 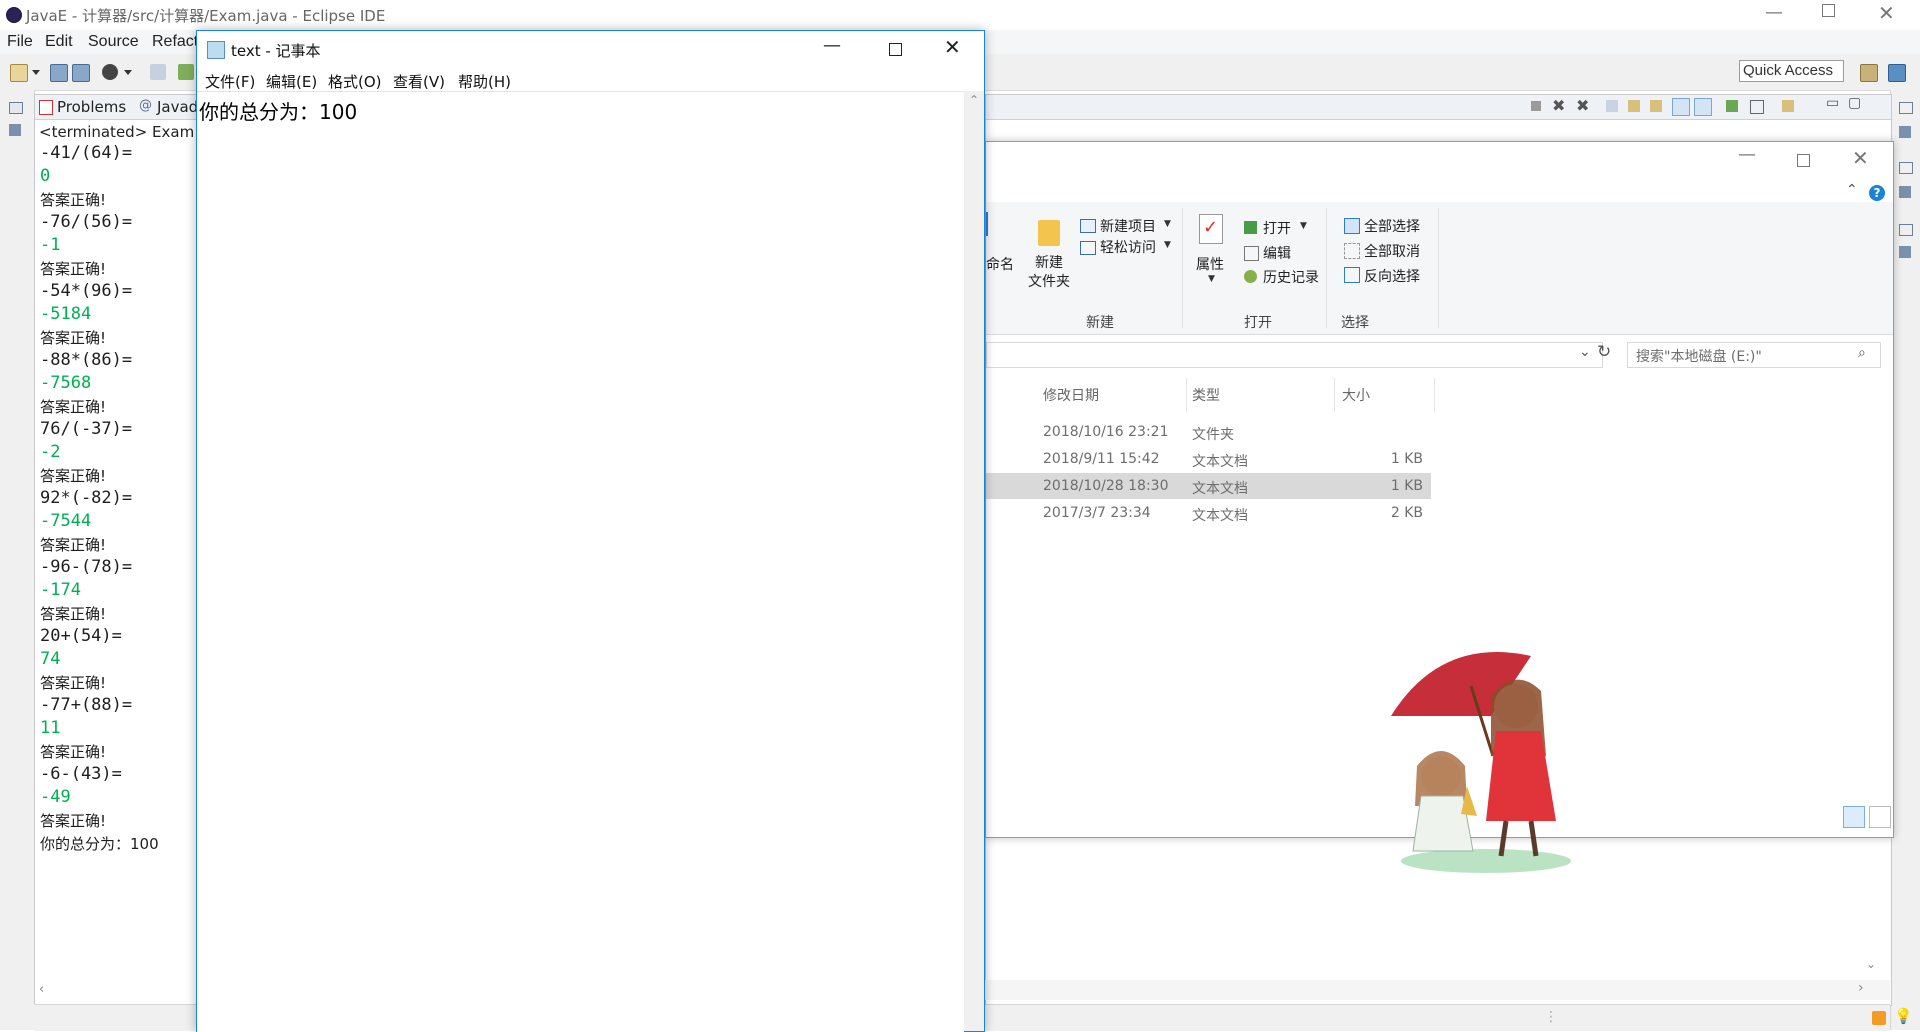 What do you see at coordinates (1392, 251) in the screenshot?
I see `select-none-button: 全部取消` at bounding box center [1392, 251].